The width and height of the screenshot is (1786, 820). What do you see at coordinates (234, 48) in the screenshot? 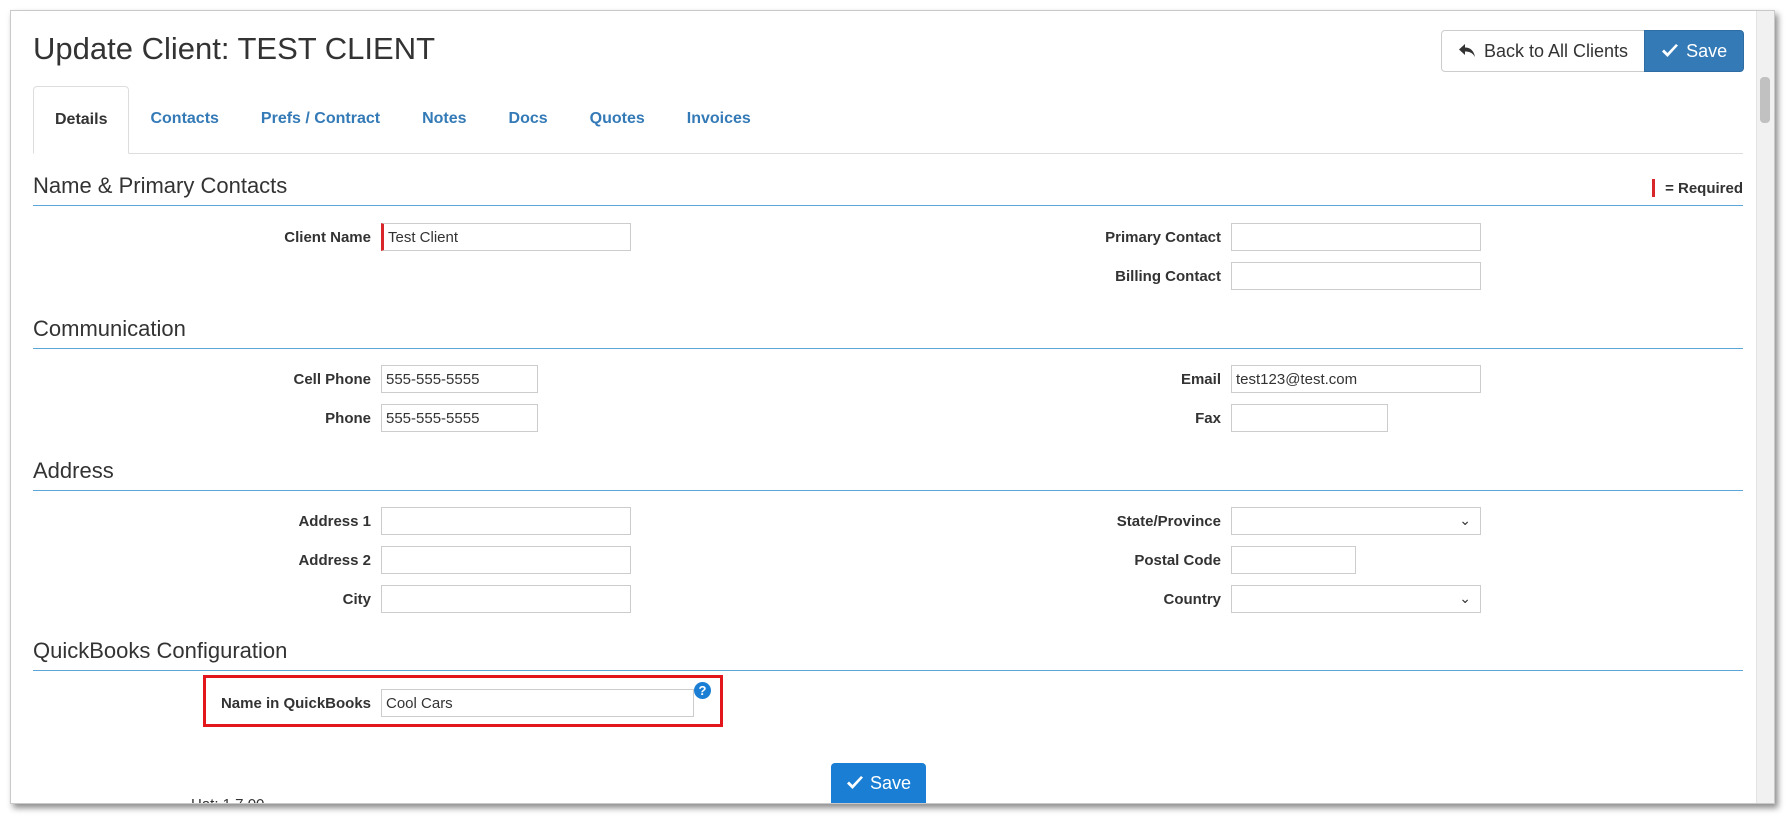
I see `page-title: Update Client: TEST CLIENT` at bounding box center [234, 48].